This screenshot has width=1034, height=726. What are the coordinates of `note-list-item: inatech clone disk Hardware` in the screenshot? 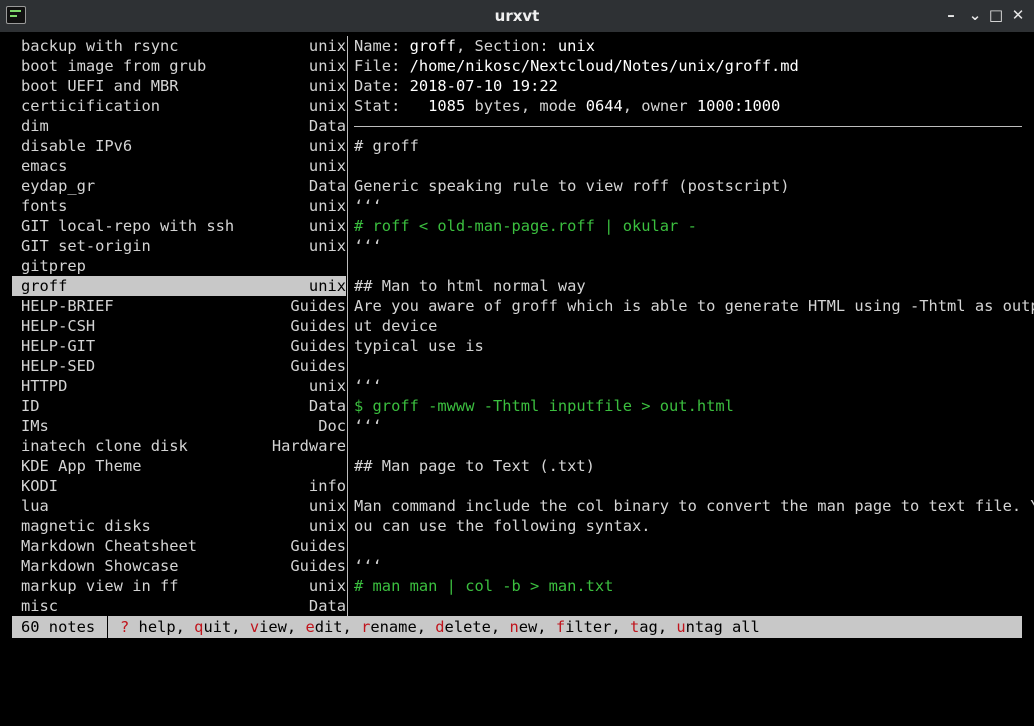 It's located at (179, 446).